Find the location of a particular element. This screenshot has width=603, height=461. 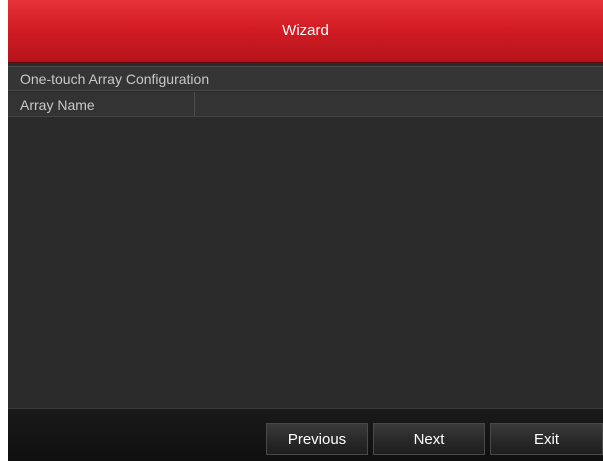

array-name-label: Array Name is located at coordinates (57, 105).